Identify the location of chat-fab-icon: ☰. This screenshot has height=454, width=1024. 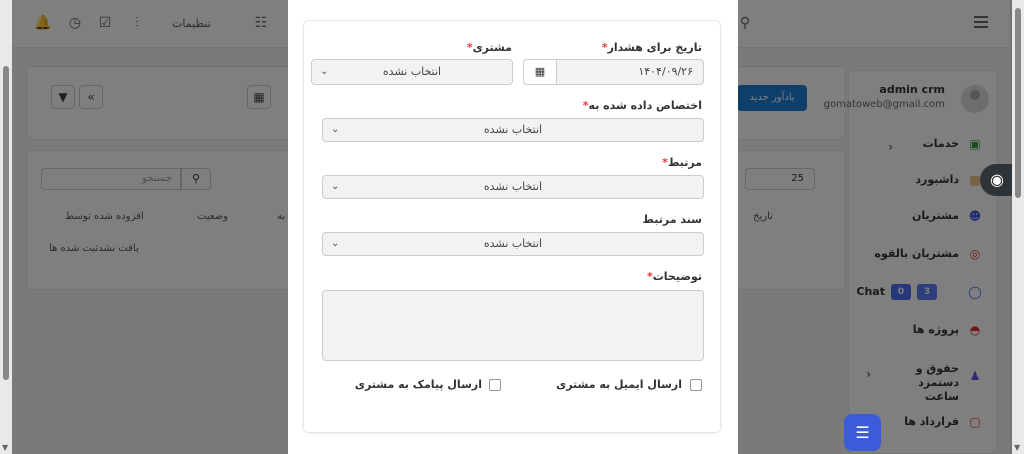
(862, 432).